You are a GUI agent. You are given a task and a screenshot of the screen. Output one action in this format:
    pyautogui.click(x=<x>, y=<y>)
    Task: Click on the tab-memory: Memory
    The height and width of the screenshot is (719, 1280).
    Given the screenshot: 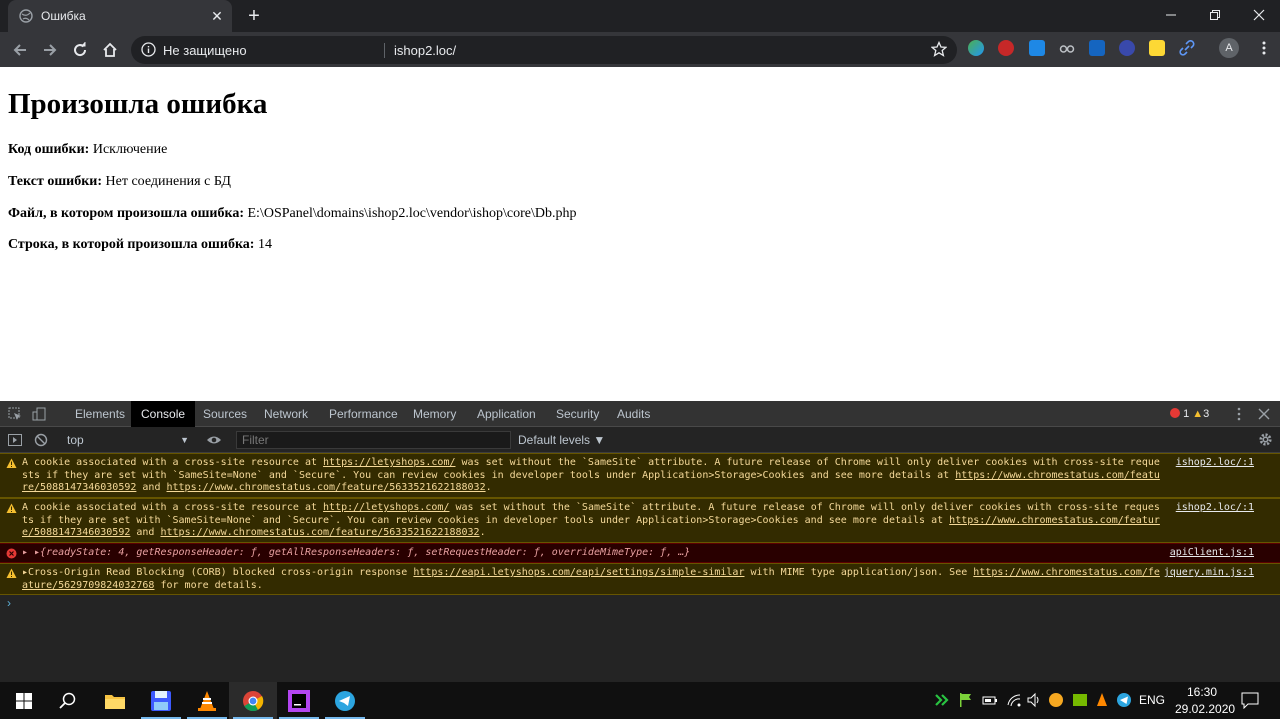 What is the action you would take?
    pyautogui.click(x=434, y=414)
    